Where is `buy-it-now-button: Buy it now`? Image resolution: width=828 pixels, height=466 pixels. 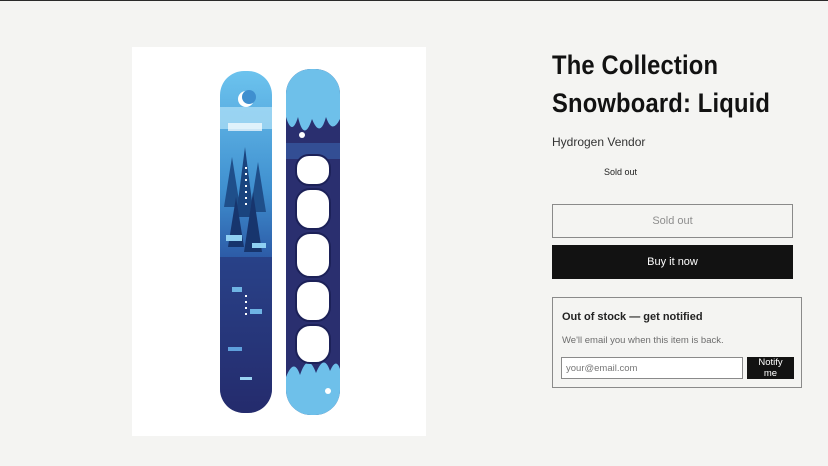 buy-it-now-button: Buy it now is located at coordinates (672, 262).